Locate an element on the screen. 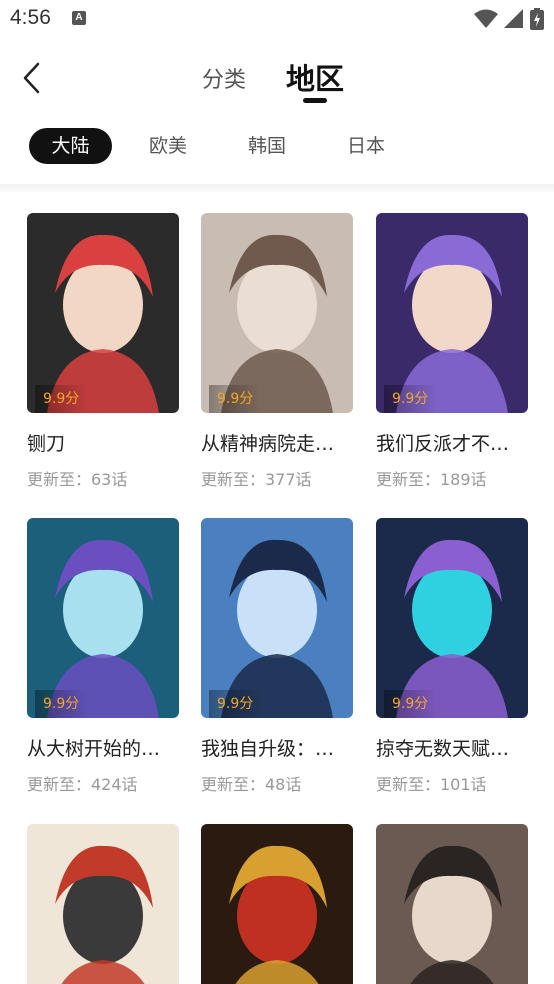 This screenshot has height=984, width=554. region-chip-mainland: 大陆 is located at coordinates (70, 146).